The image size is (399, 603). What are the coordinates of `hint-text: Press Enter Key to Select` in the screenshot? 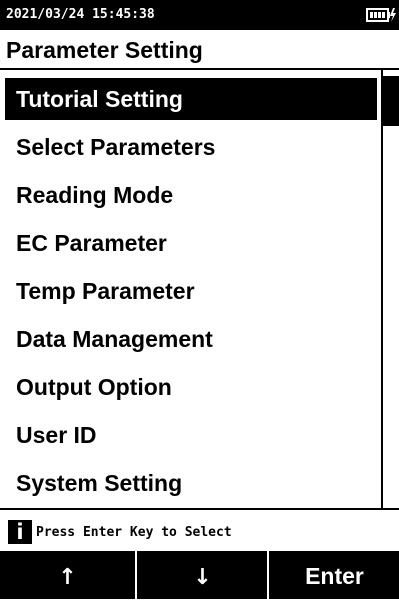 It's located at (134, 532).